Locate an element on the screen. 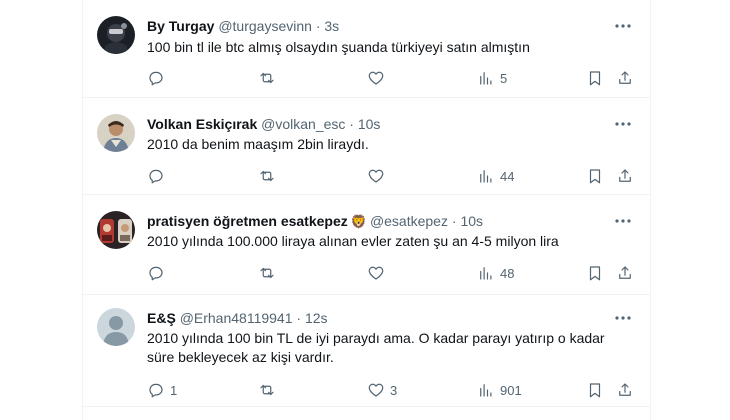 The height and width of the screenshot is (420, 730). view-count: 44 is located at coordinates (507, 176).